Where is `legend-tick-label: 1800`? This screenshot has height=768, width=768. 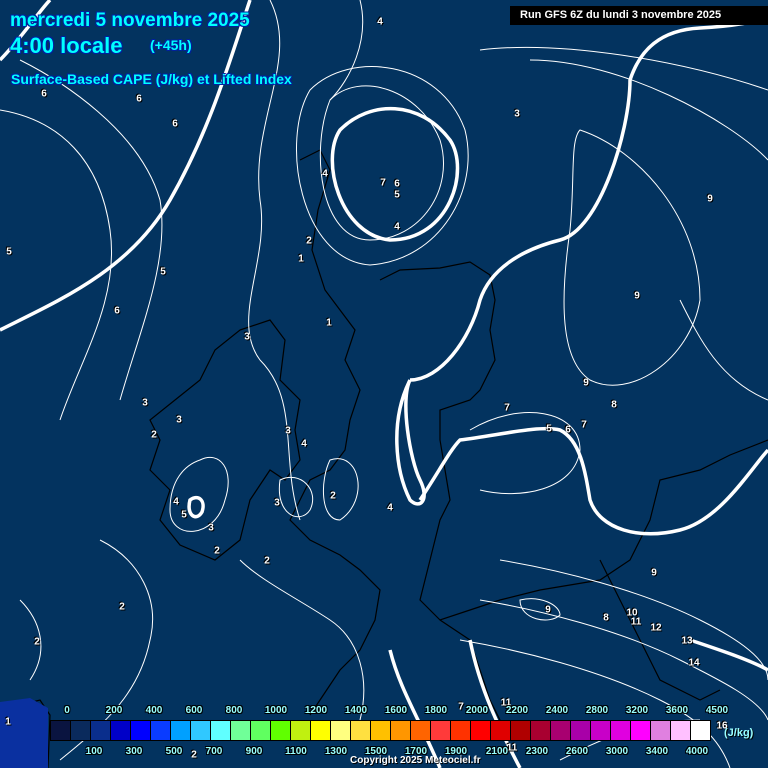 legend-tick-label: 1800 is located at coordinates (436, 710).